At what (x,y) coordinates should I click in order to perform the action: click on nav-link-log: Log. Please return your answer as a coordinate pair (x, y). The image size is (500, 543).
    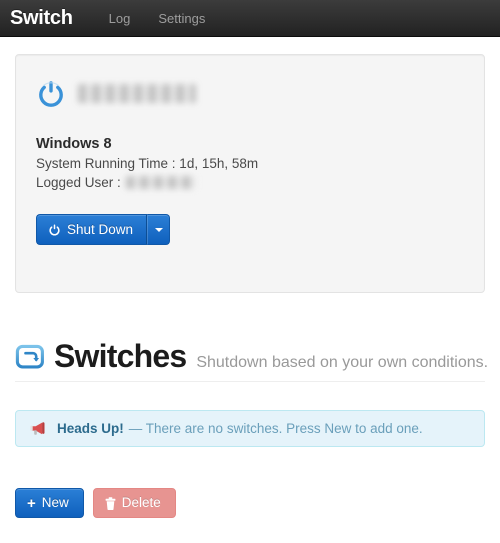
    Looking at the image, I should click on (120, 18).